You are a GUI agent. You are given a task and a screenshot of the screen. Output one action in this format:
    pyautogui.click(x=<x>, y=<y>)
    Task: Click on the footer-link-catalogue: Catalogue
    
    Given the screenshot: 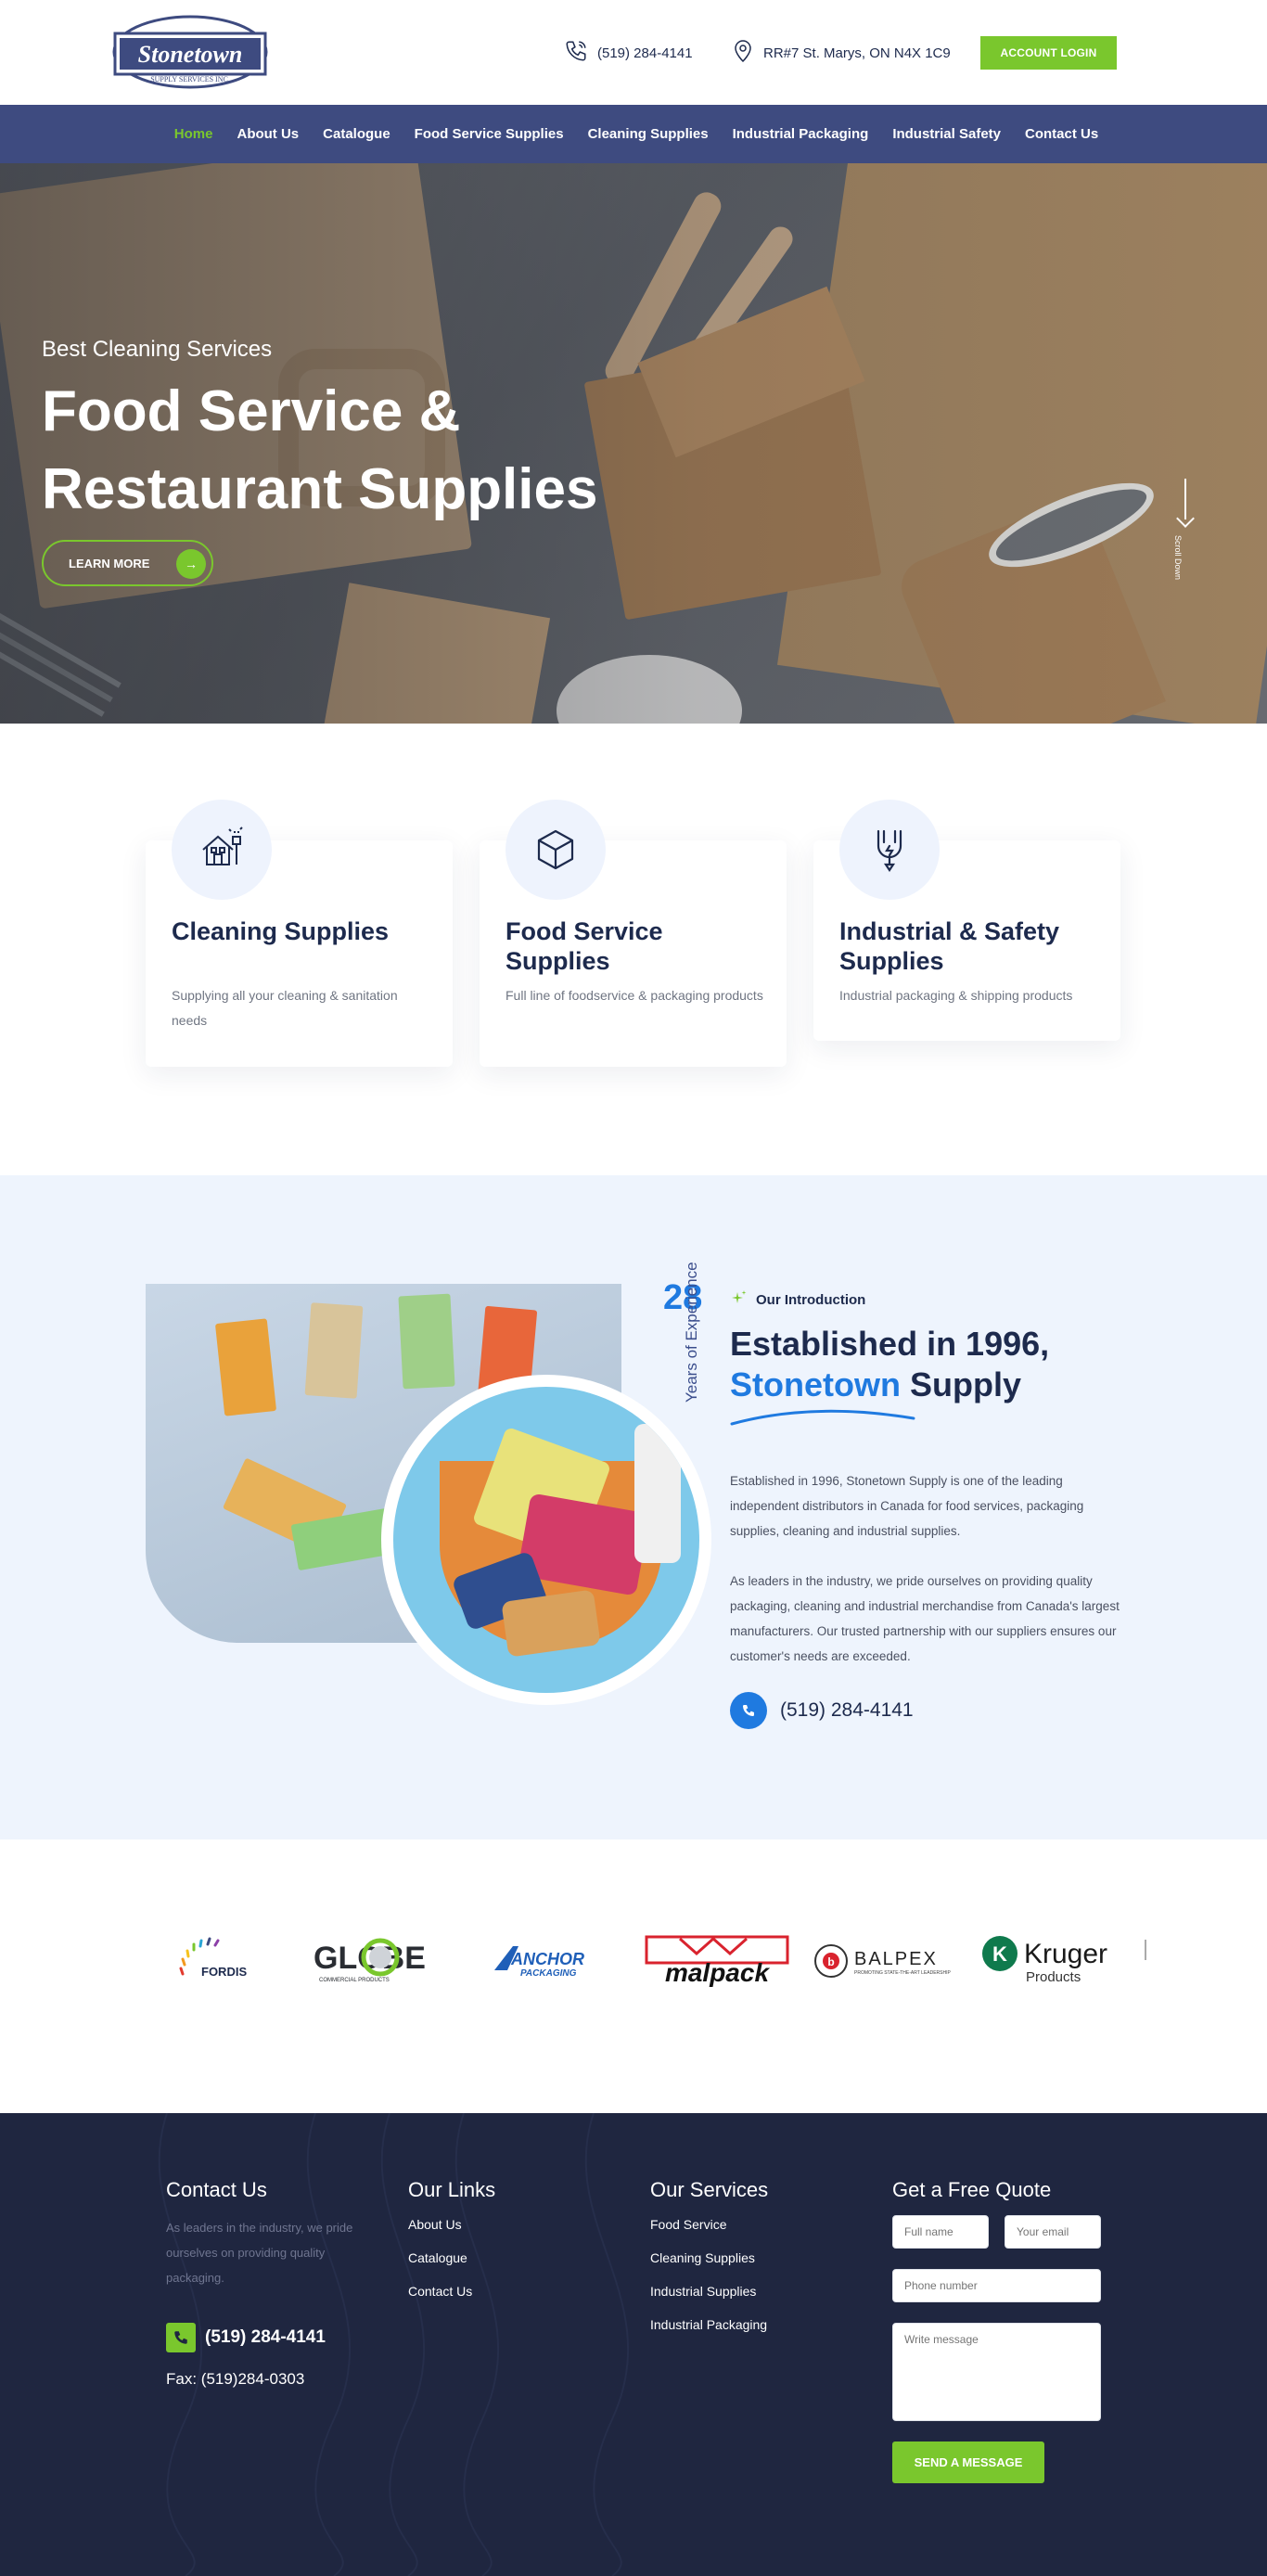 What is the action you would take?
    pyautogui.click(x=440, y=2257)
    